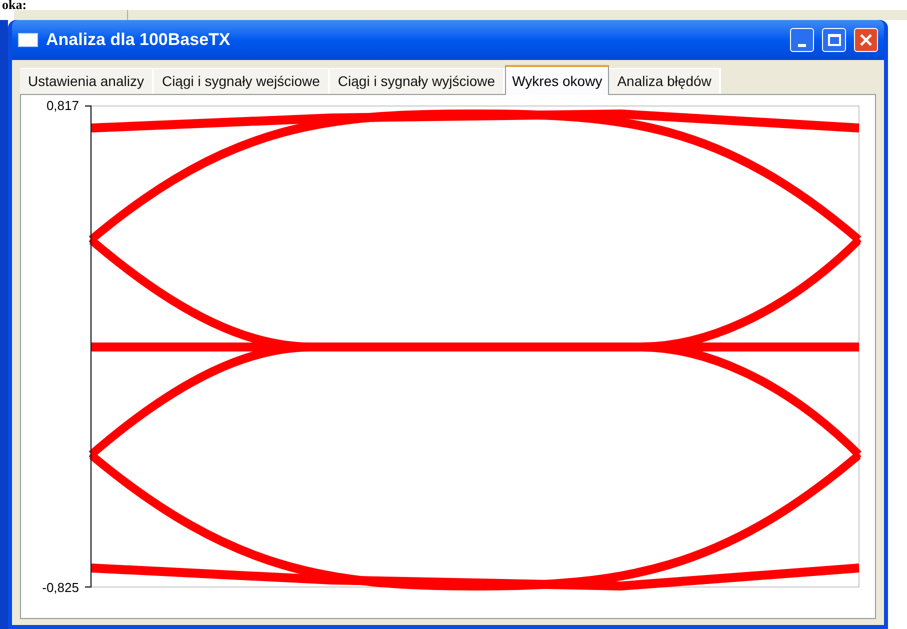 Image resolution: width=907 pixels, height=629 pixels. What do you see at coordinates (242, 81) in the screenshot?
I see `tab: Ciągi i sygnały wejściowe` at bounding box center [242, 81].